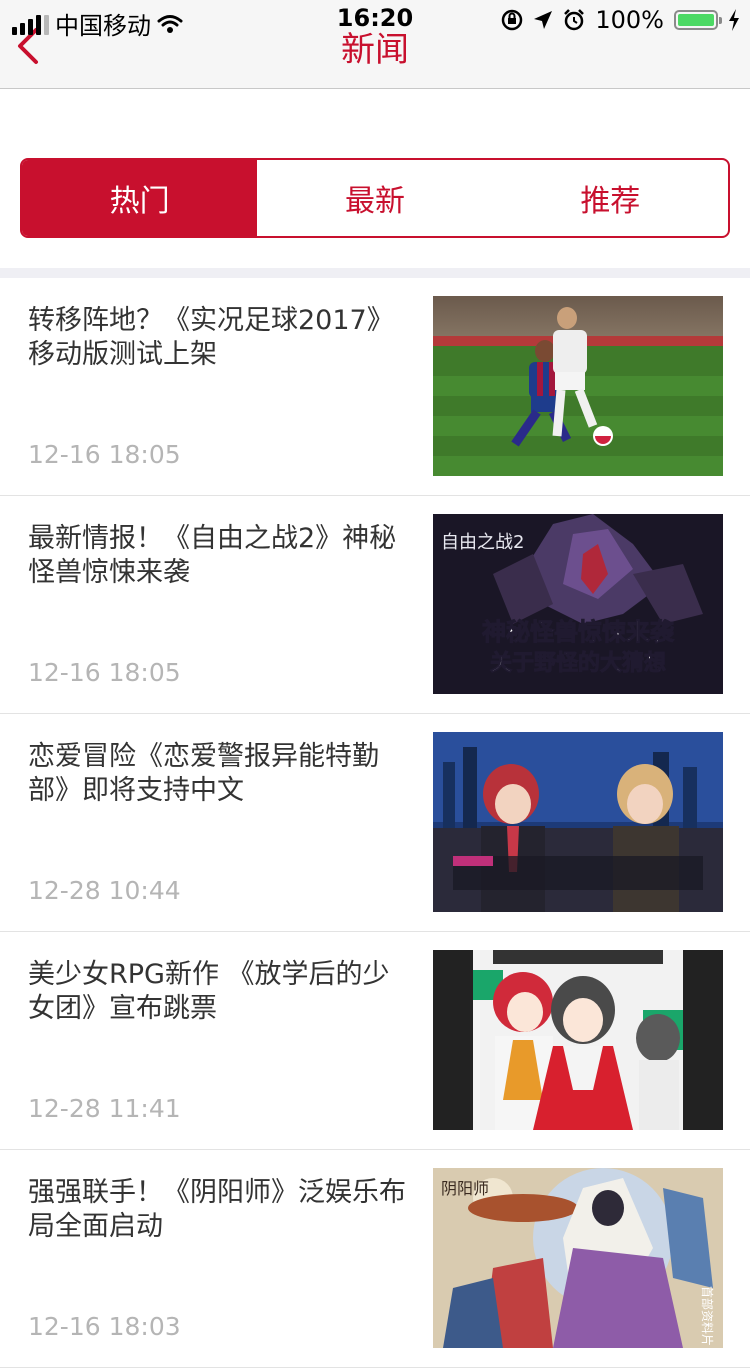 The height and width of the screenshot is (1368, 750). Describe the element at coordinates (140, 198) in the screenshot. I see `tab-hot: 热门` at that location.